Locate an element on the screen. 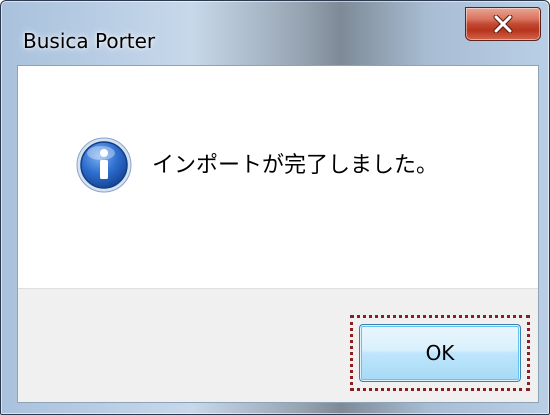 The width and height of the screenshot is (550, 415). close-x-icon is located at coordinates (503, 24).